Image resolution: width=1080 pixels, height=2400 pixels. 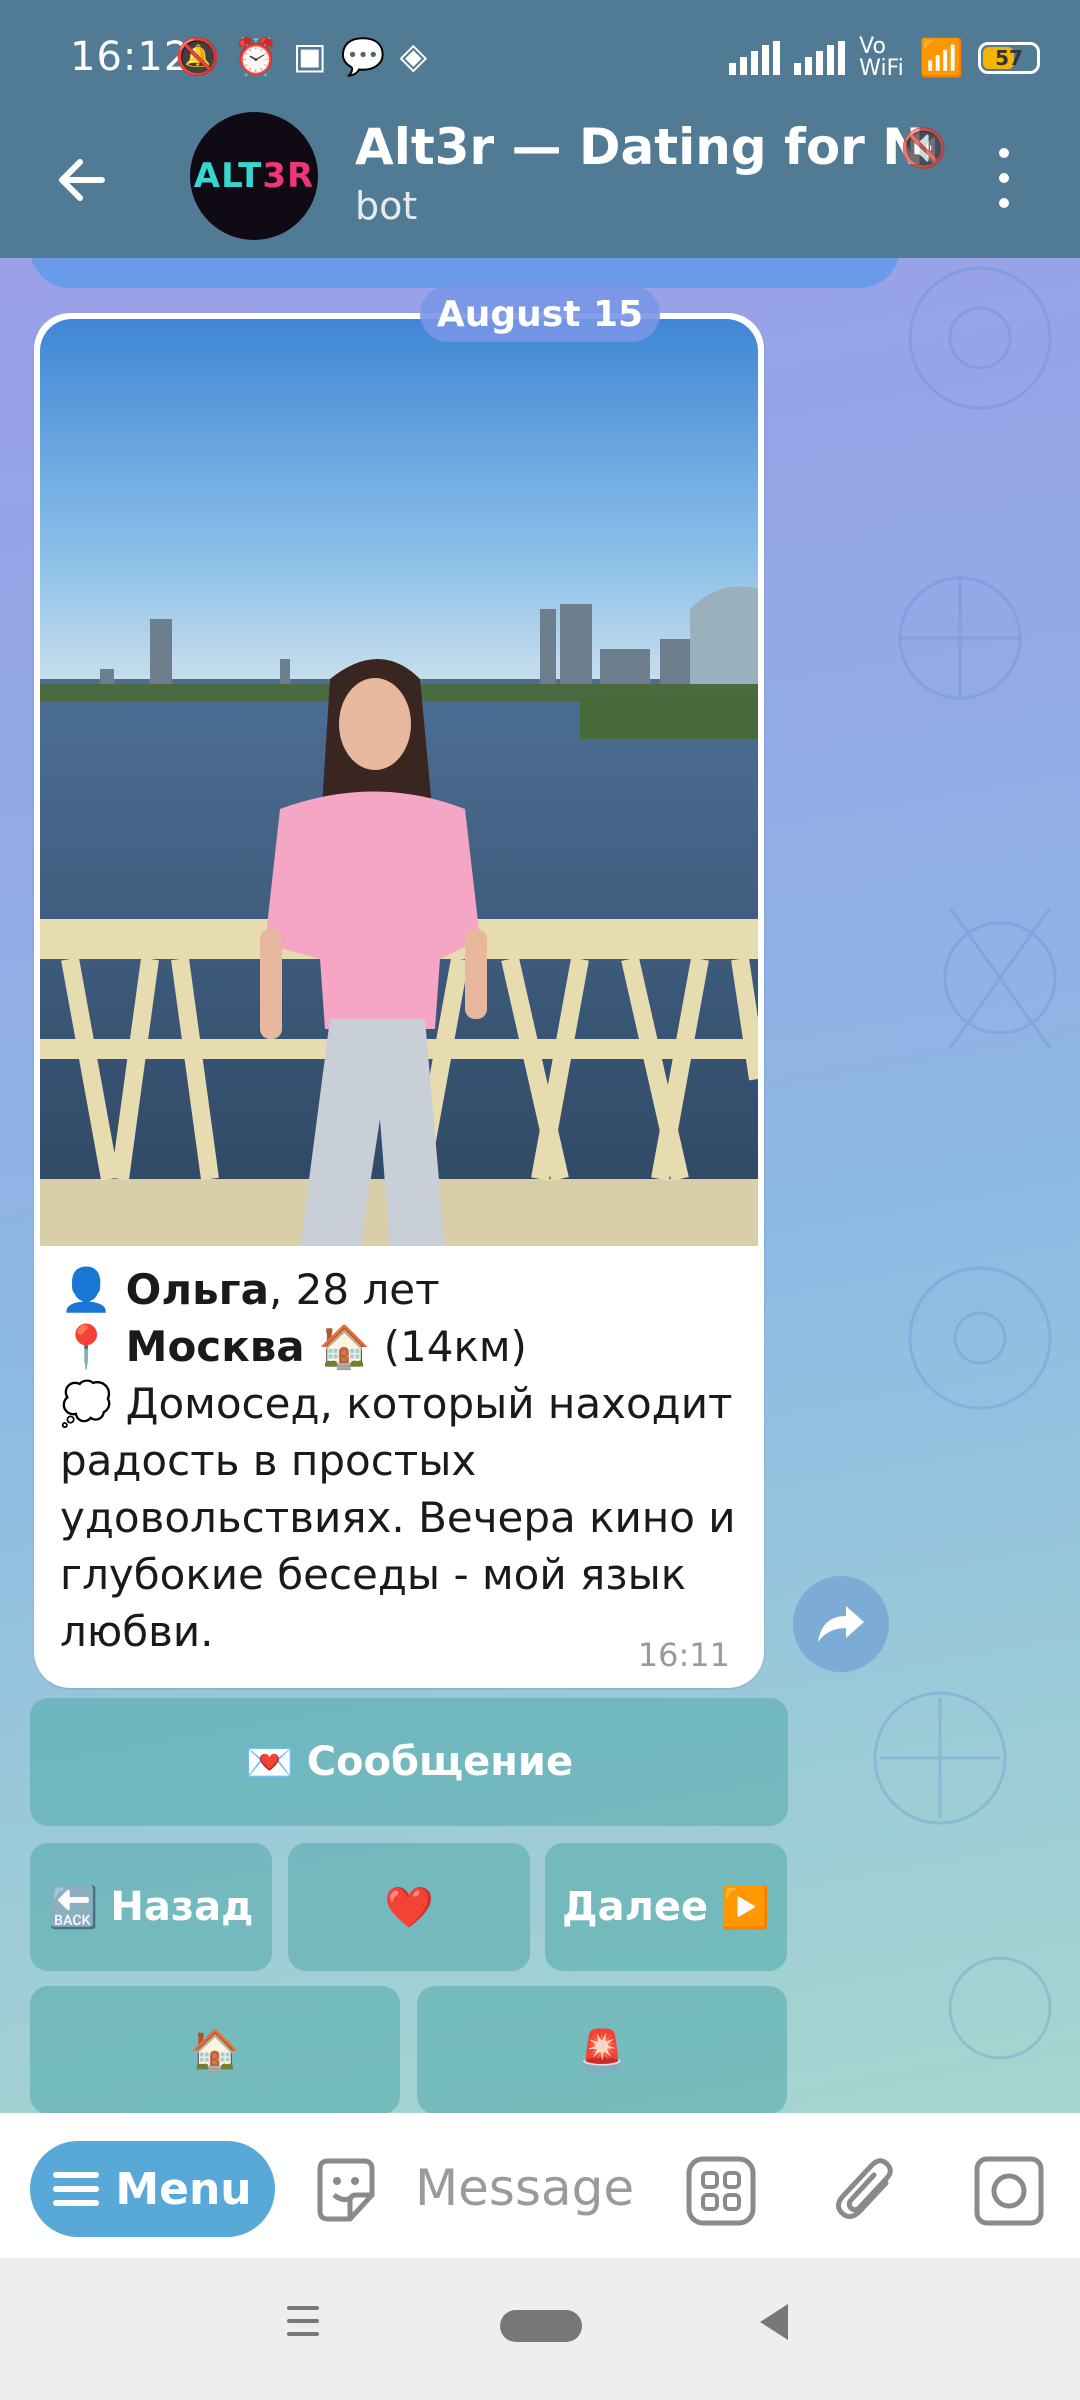 What do you see at coordinates (197, 1289) in the screenshot?
I see `profile-name: Ольга` at bounding box center [197, 1289].